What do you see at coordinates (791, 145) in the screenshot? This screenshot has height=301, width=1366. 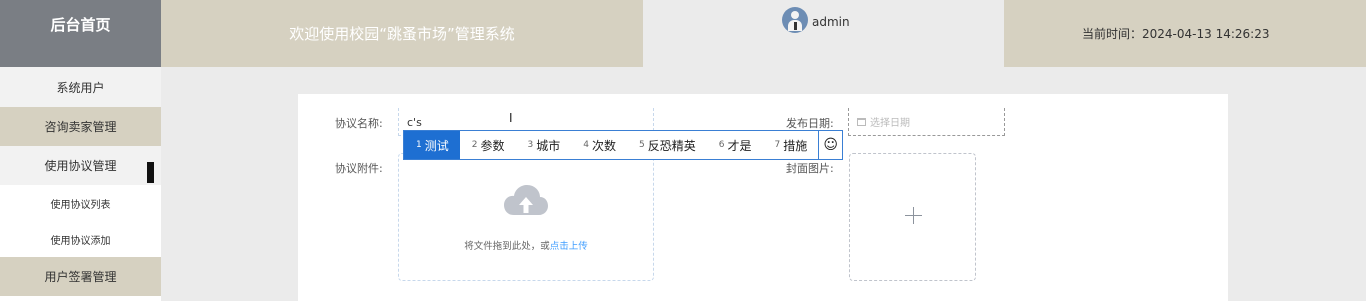 I see `ime-candidate: 7 措施` at bounding box center [791, 145].